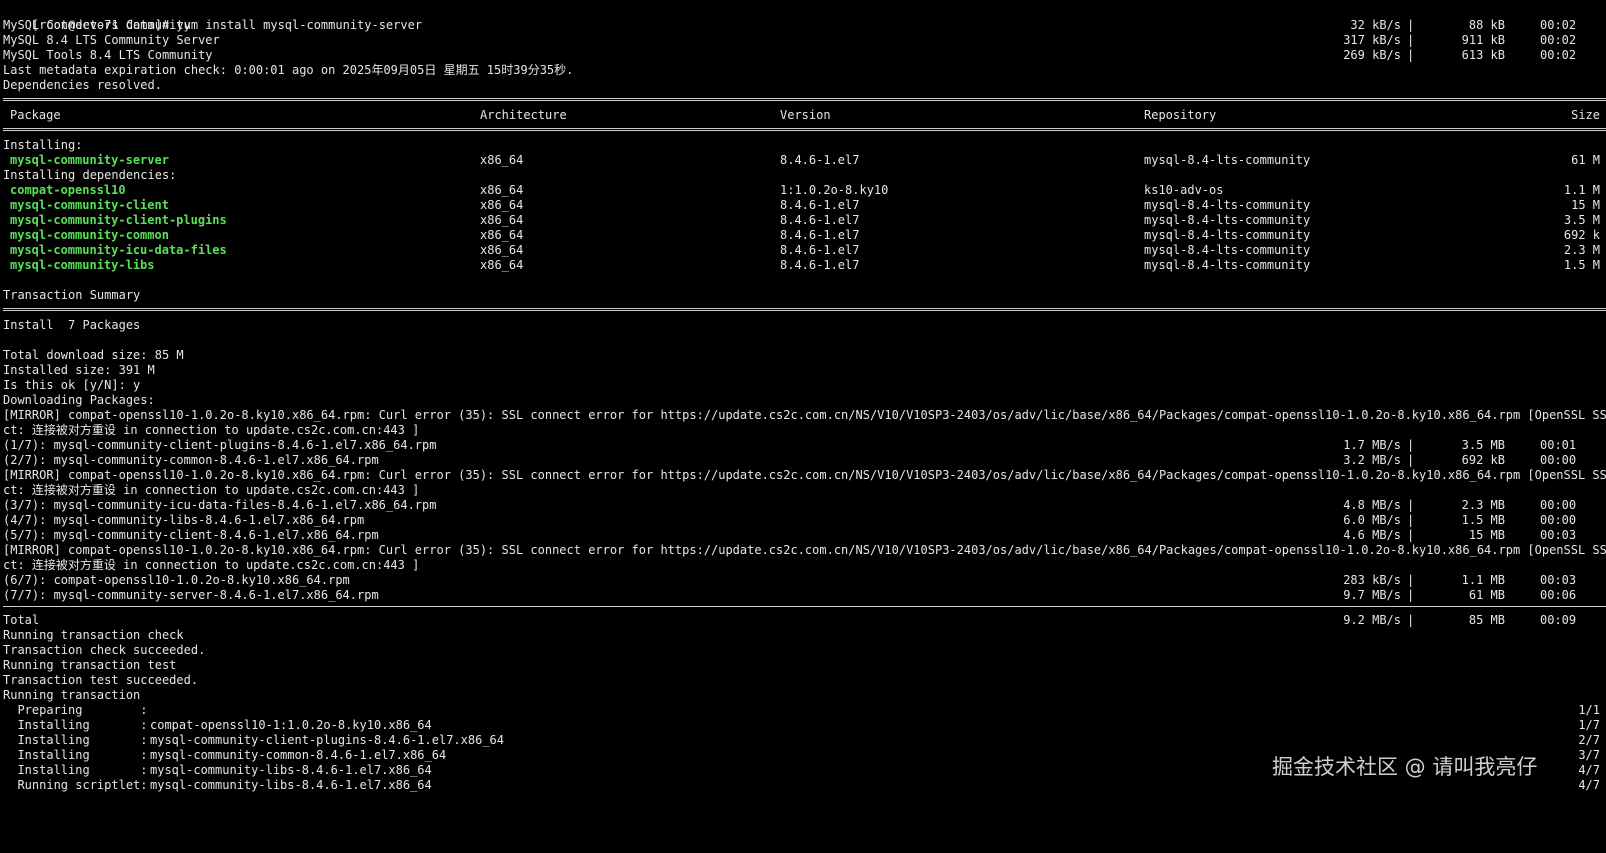 Image resolution: width=1606 pixels, height=853 pixels. Describe the element at coordinates (82, 85) in the screenshot. I see `deps-resolved-line: Dependencies resolved.` at that location.